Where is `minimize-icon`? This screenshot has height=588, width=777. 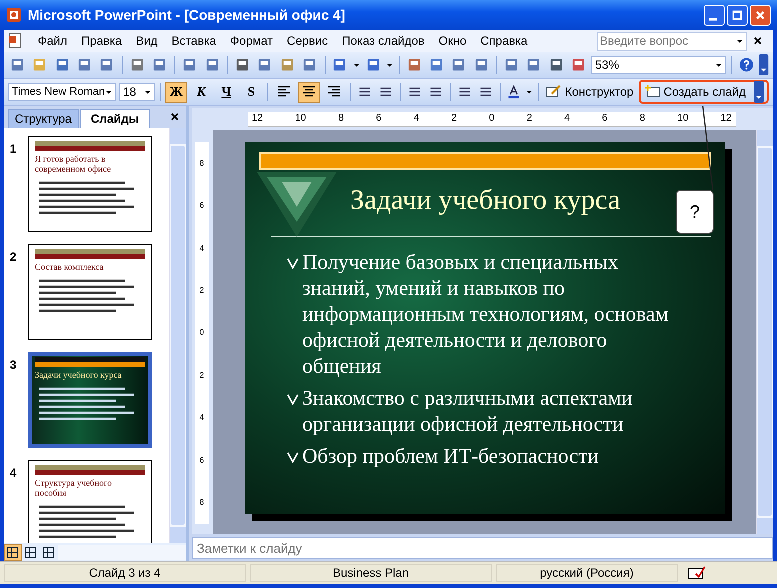 minimize-icon is located at coordinates (713, 19).